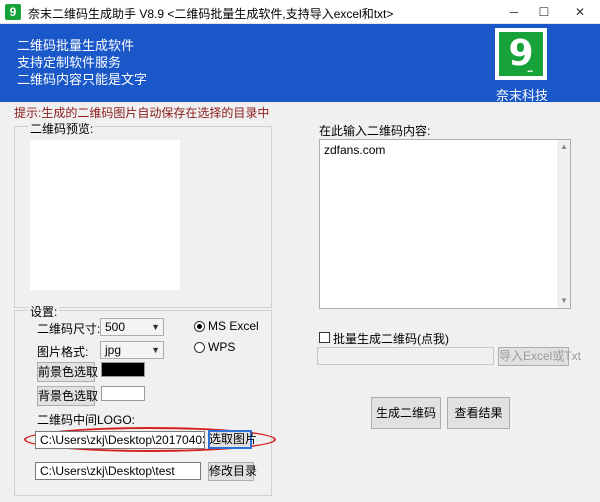 The width and height of the screenshot is (600, 502). Describe the element at coordinates (514, 12) in the screenshot. I see `minimize-button: ─` at that location.